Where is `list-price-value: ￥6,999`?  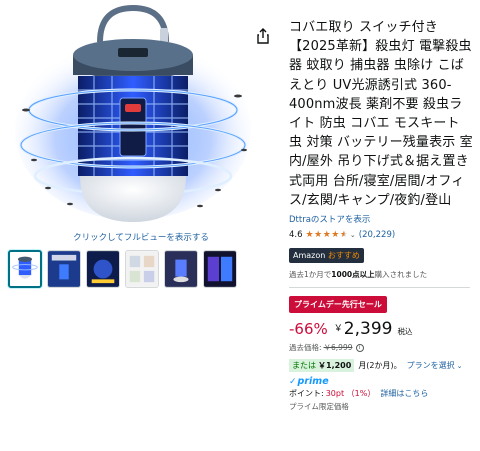 list-price-value: ￥6,999 is located at coordinates (338, 348).